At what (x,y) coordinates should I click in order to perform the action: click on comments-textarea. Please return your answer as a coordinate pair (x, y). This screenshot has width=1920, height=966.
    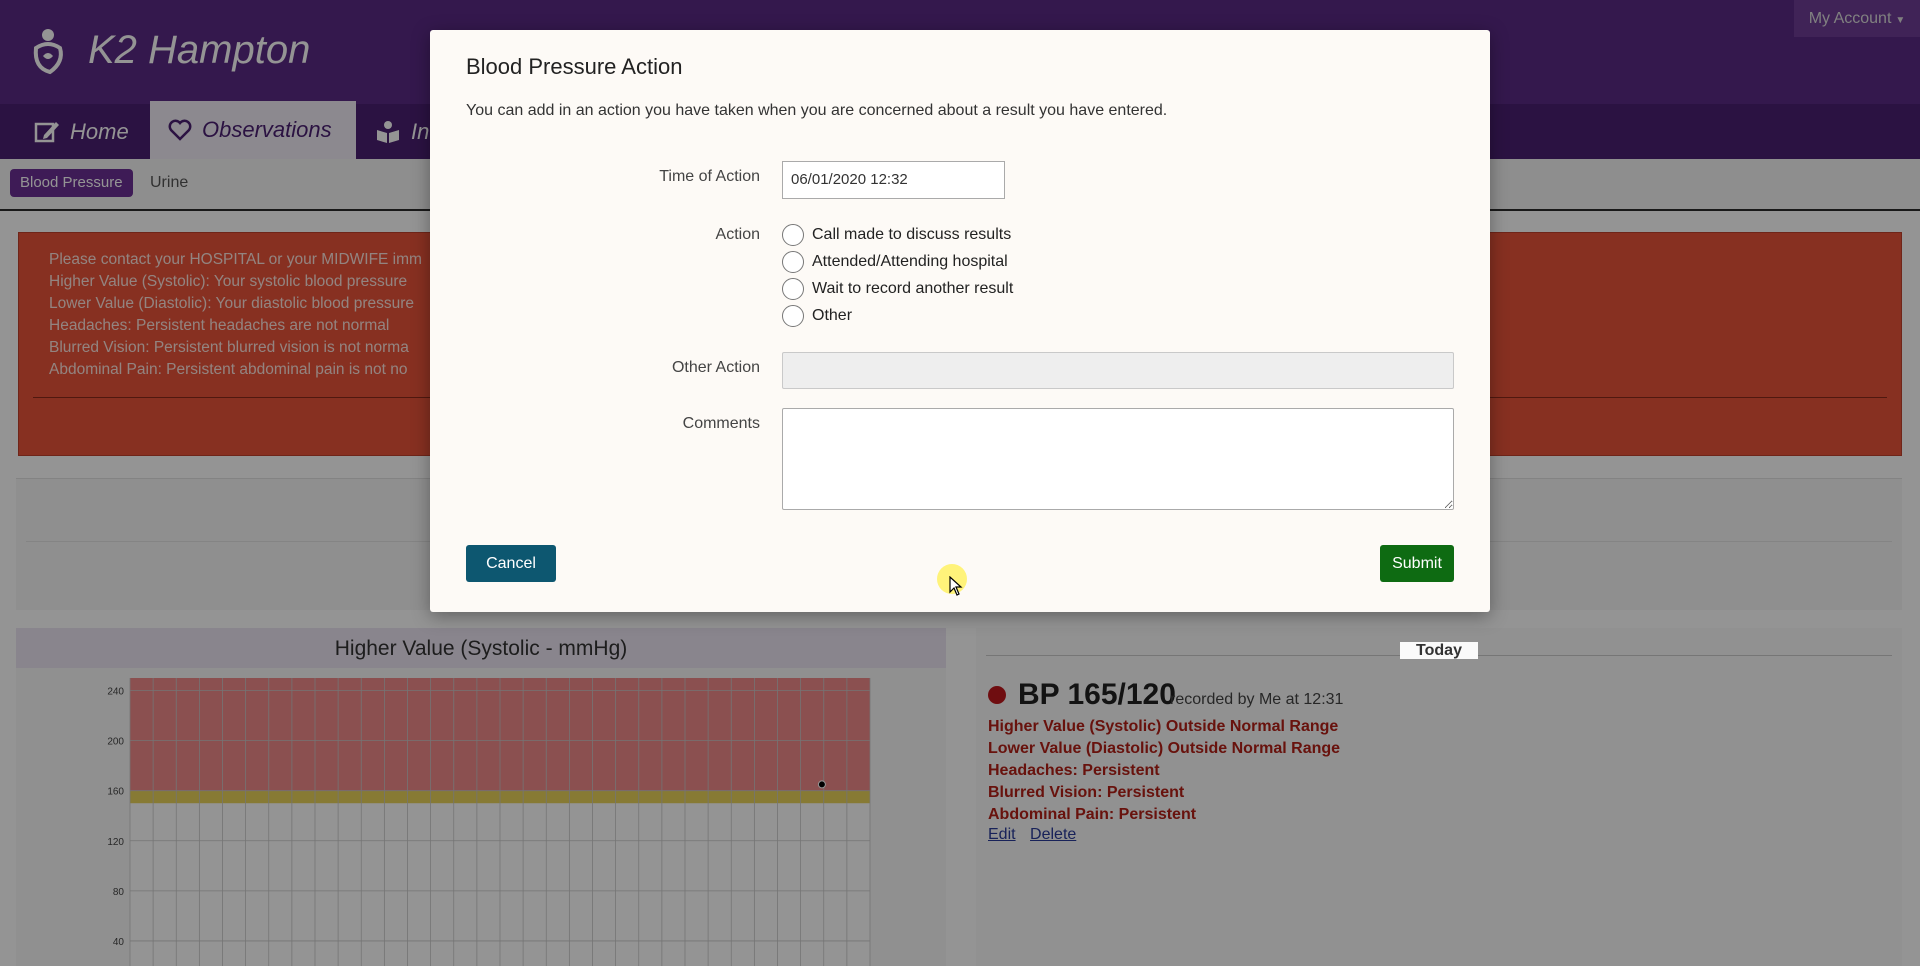
    Looking at the image, I should click on (1118, 459).